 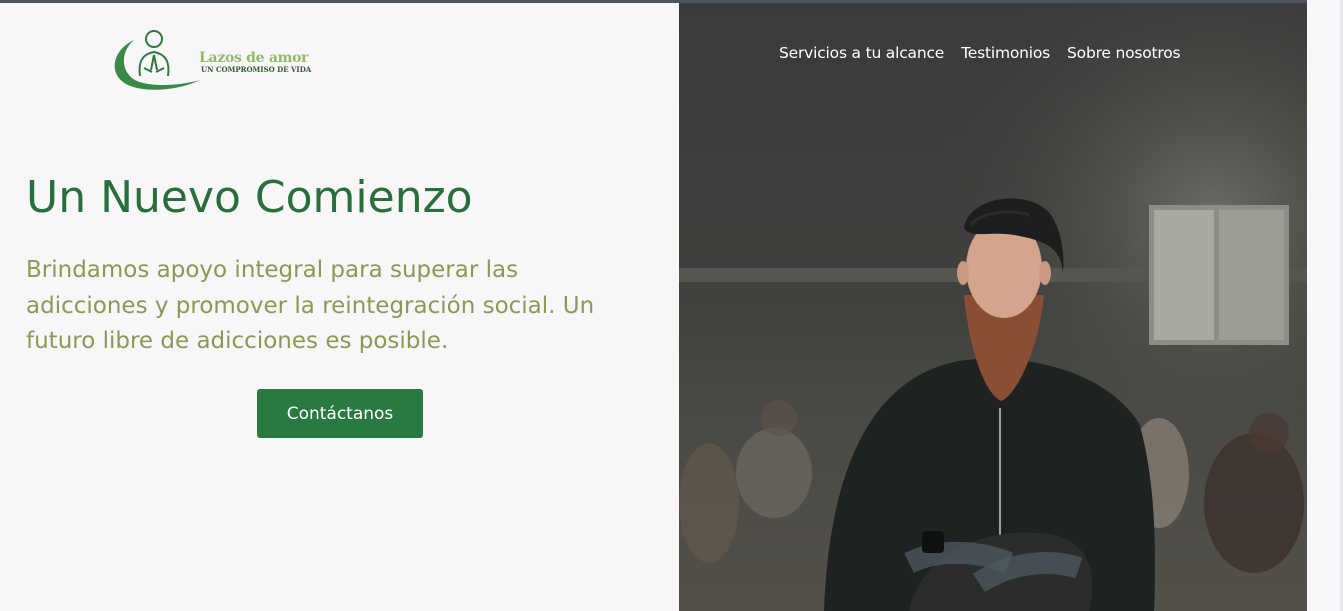 What do you see at coordinates (254, 58) in the screenshot?
I see `brand-name: Lazos de amor` at bounding box center [254, 58].